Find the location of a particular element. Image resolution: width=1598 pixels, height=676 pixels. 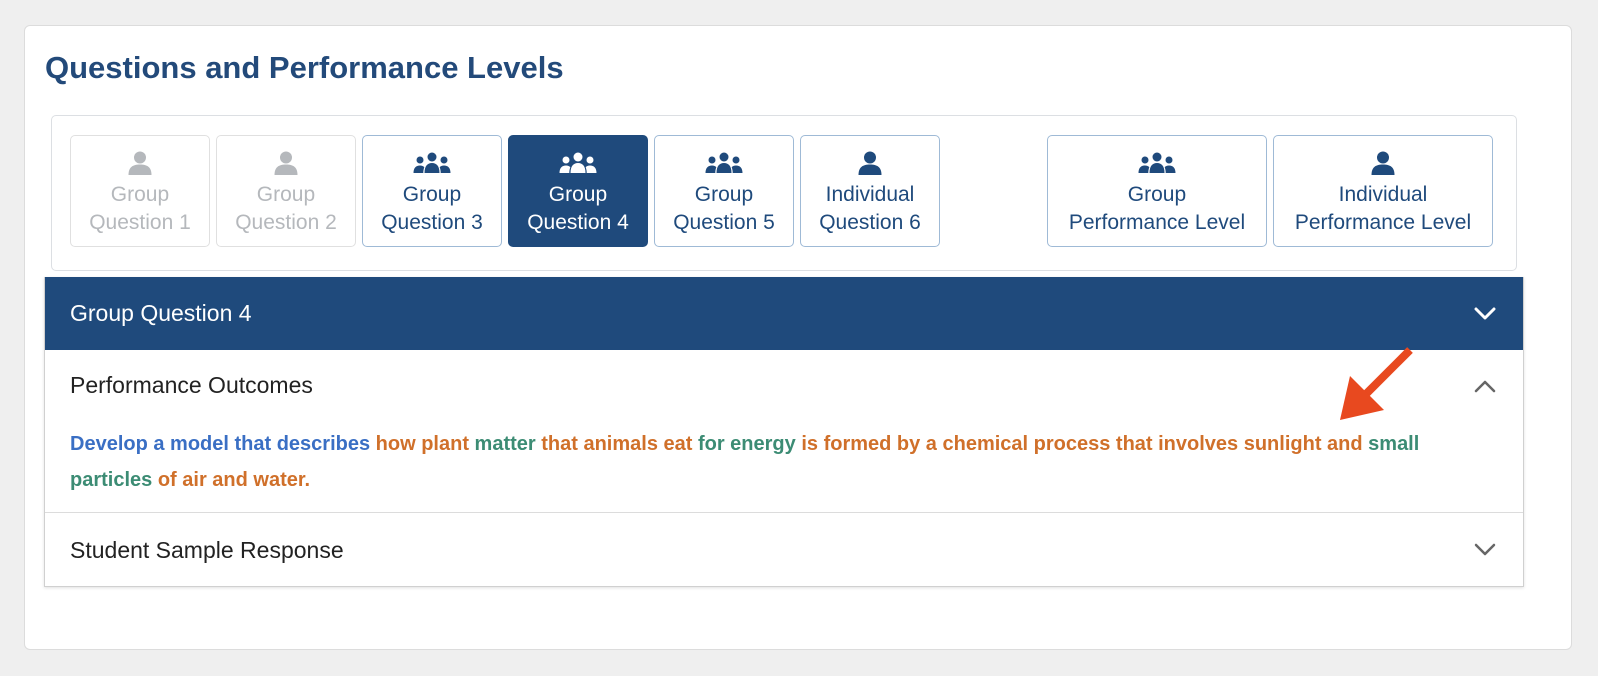

outcome-segment: that animals eat is located at coordinates (619, 444).